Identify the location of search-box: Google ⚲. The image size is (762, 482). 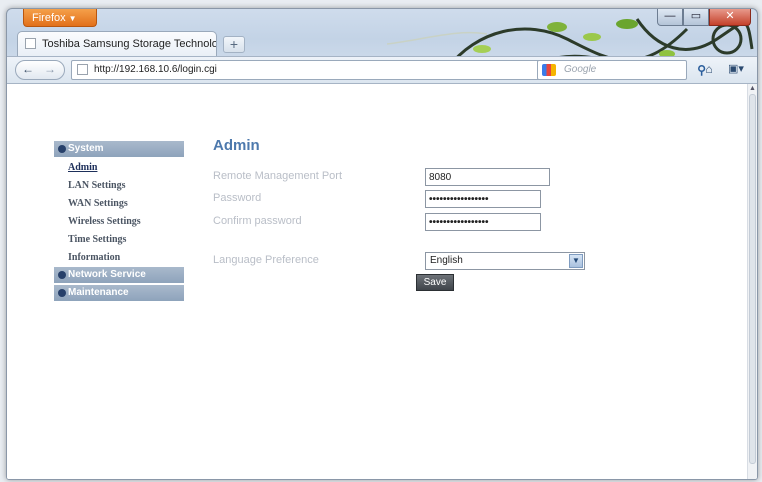
(621, 70).